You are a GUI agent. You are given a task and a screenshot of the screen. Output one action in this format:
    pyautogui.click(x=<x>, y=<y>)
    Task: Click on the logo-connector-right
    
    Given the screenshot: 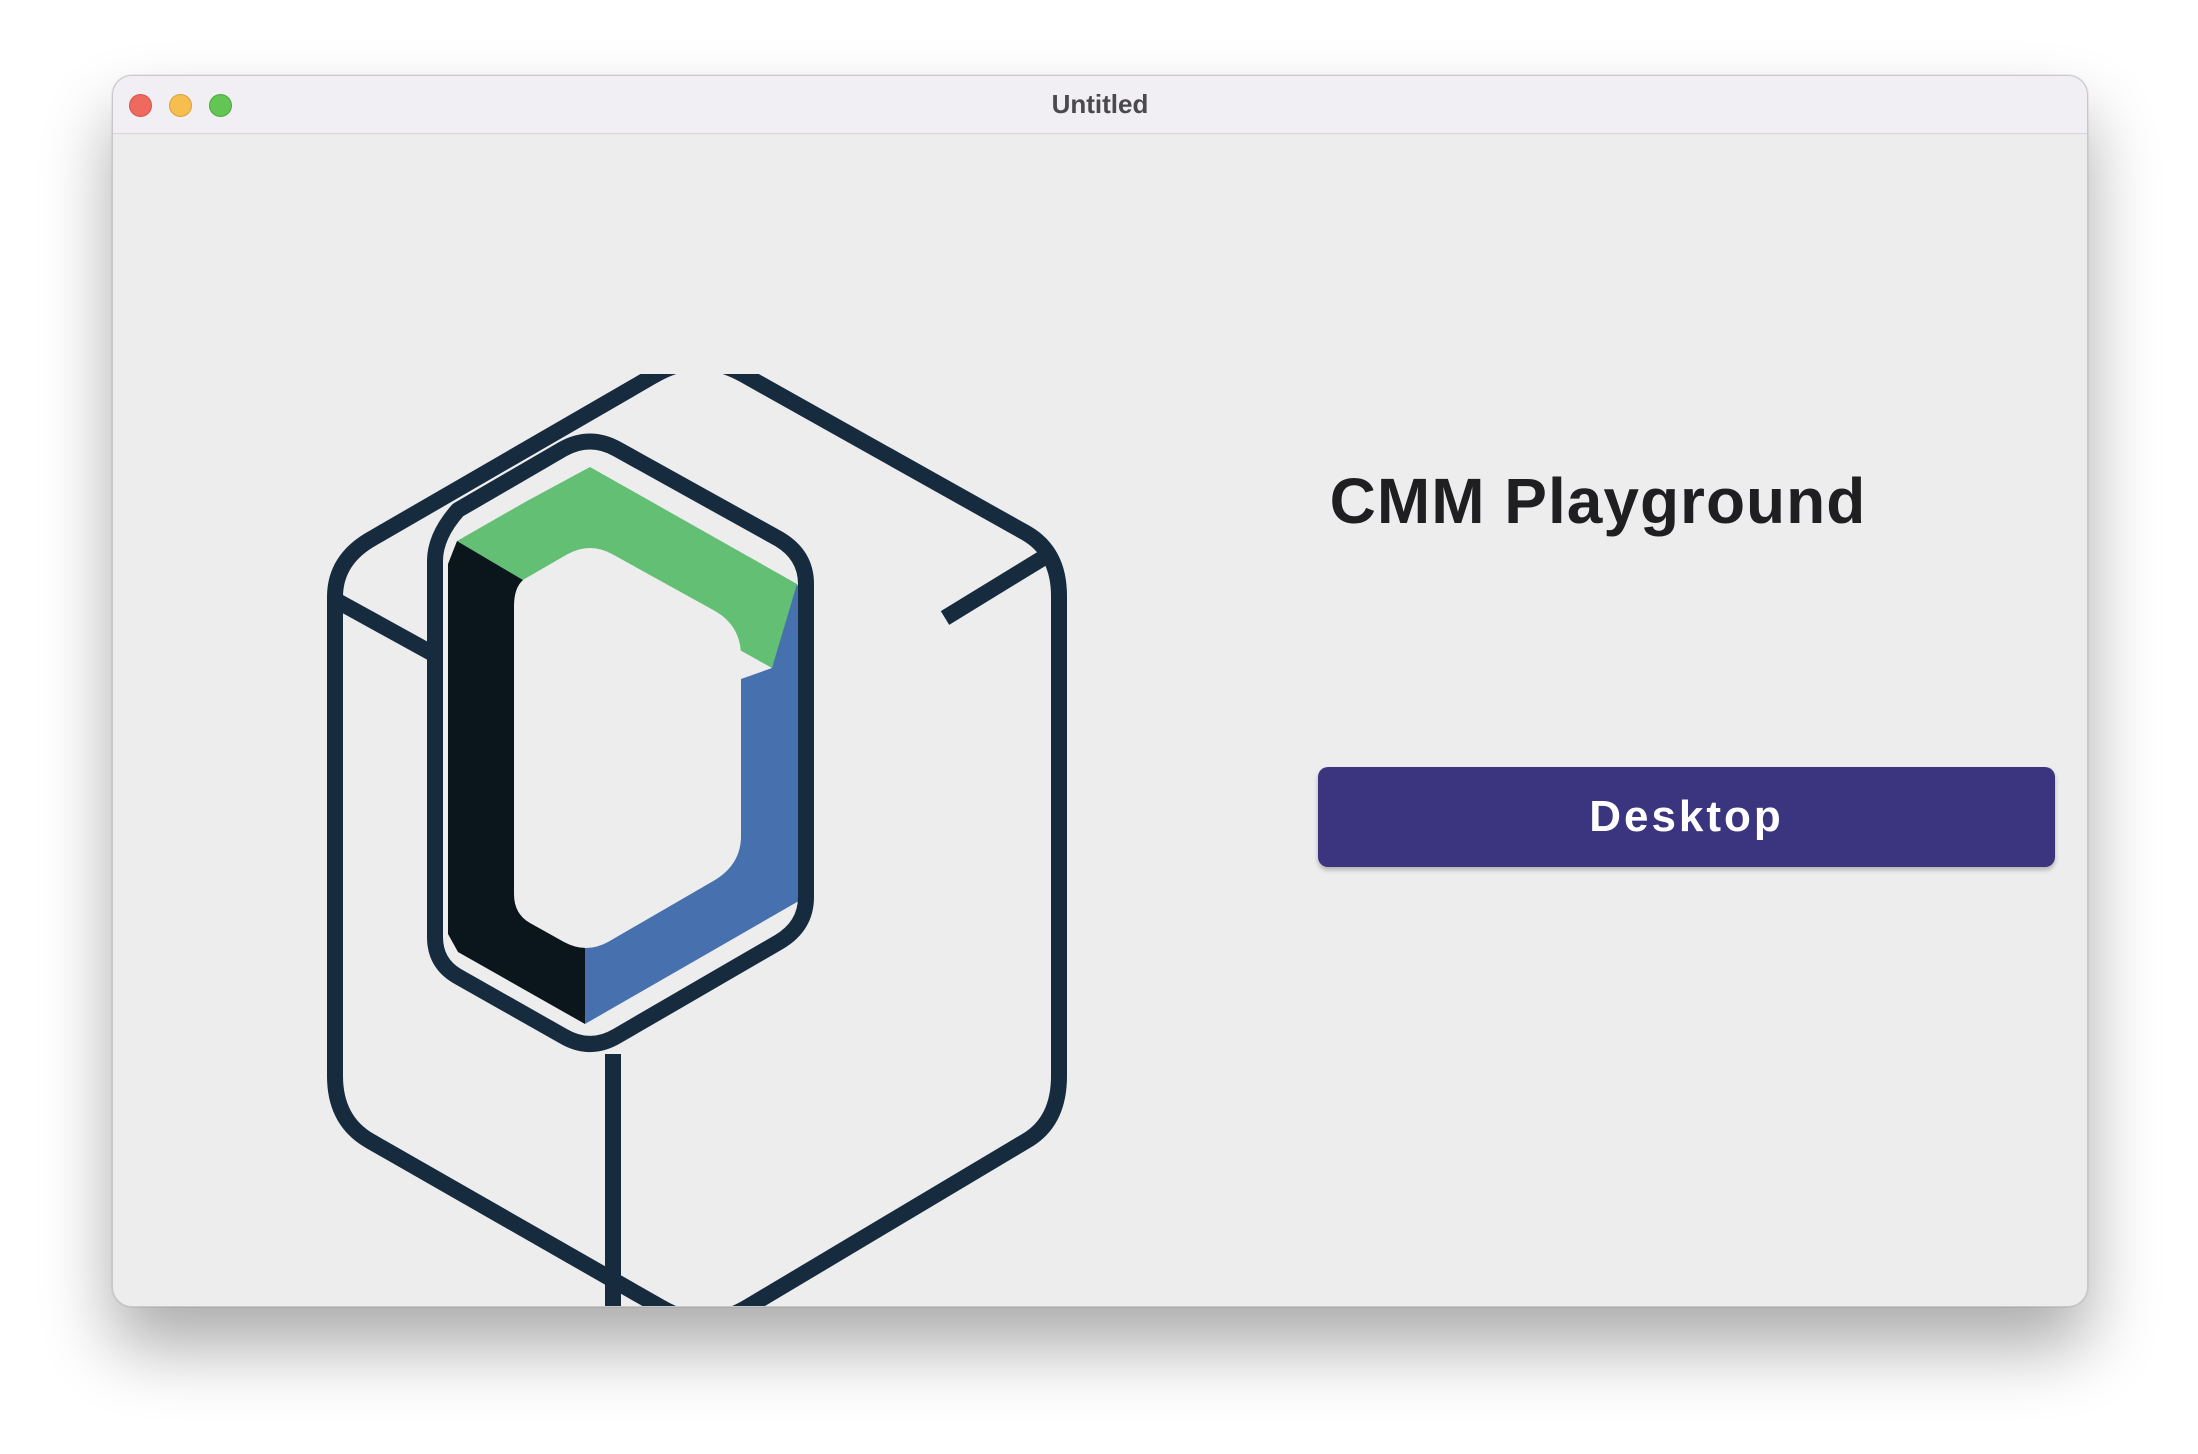 What is the action you would take?
    pyautogui.click(x=994, y=588)
    